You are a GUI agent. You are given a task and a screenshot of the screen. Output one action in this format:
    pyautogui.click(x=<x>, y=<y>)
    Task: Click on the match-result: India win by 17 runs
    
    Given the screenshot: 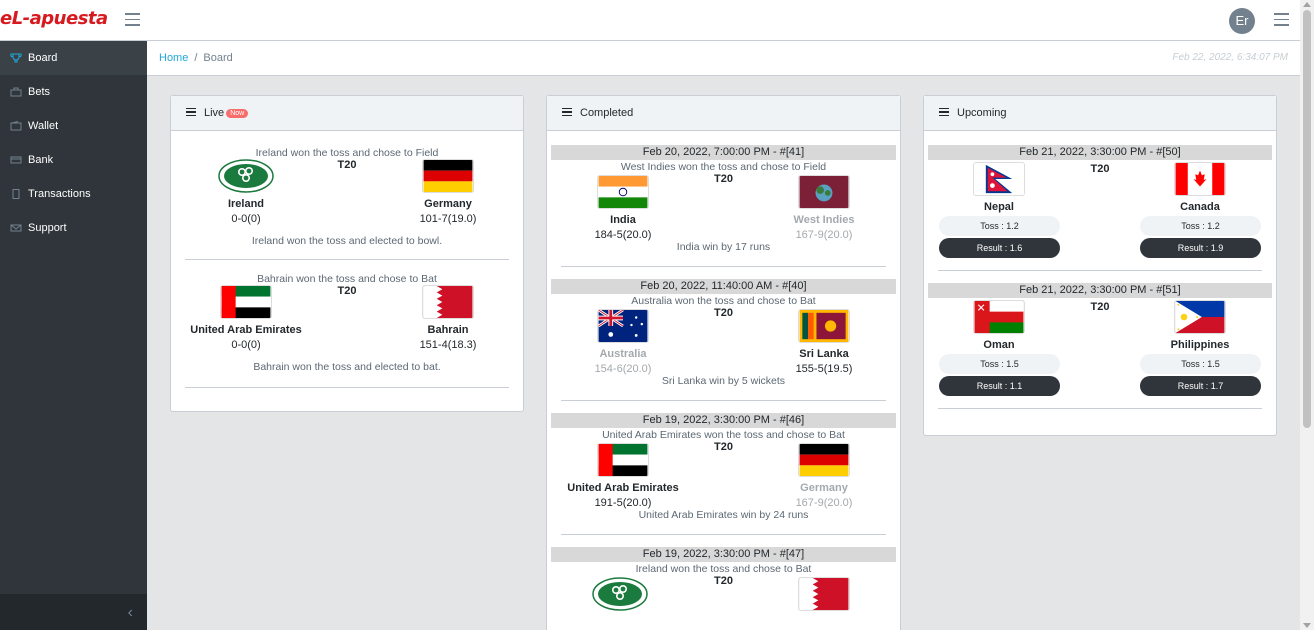 What is the action you would take?
    pyautogui.click(x=723, y=247)
    